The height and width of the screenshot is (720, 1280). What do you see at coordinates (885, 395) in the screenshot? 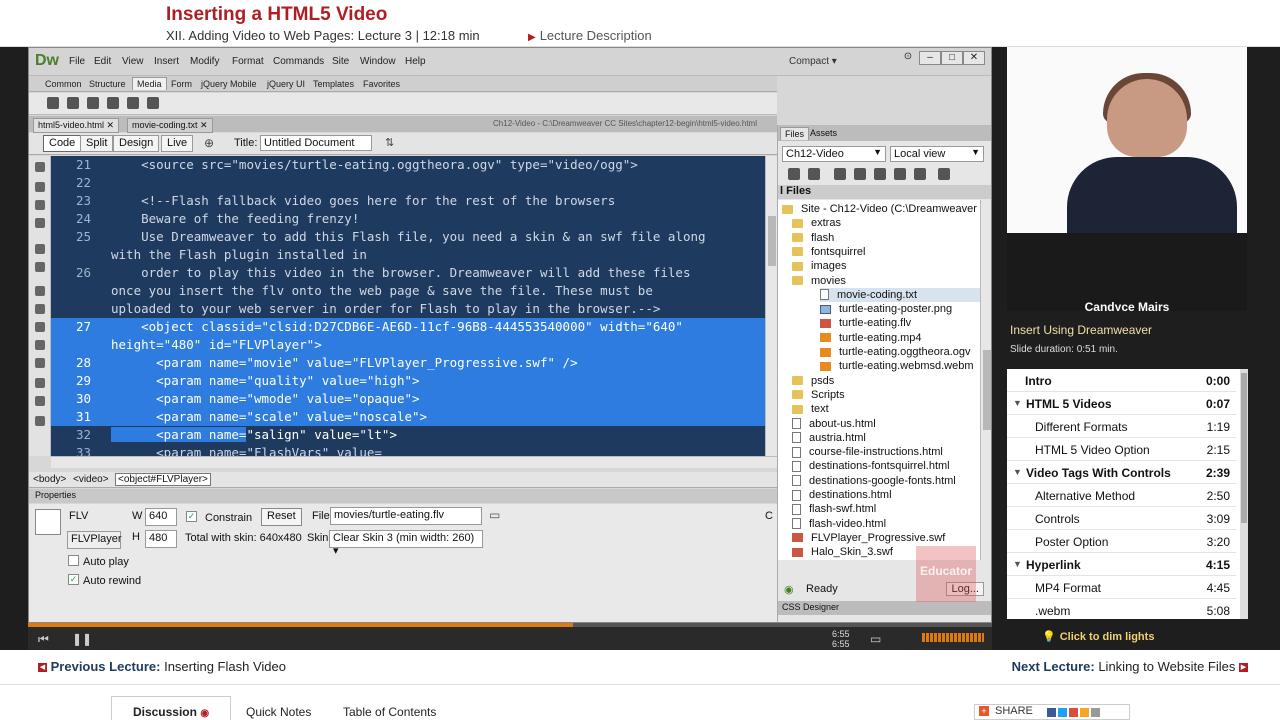
I see `folder-item: Scripts` at bounding box center [885, 395].